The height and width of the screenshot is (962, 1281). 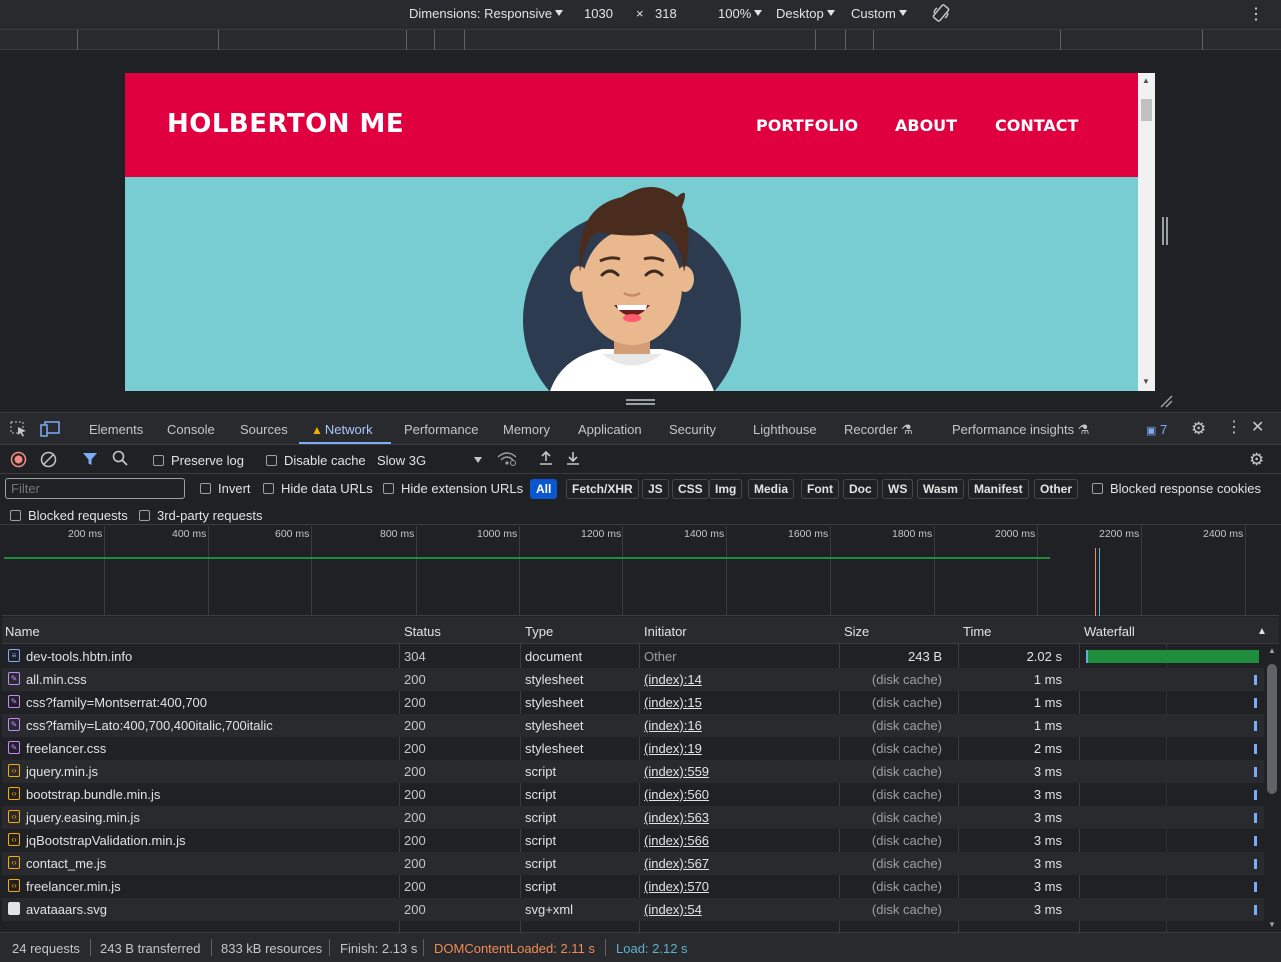 What do you see at coordinates (56, 679) in the screenshot?
I see `request-name: all.min.css` at bounding box center [56, 679].